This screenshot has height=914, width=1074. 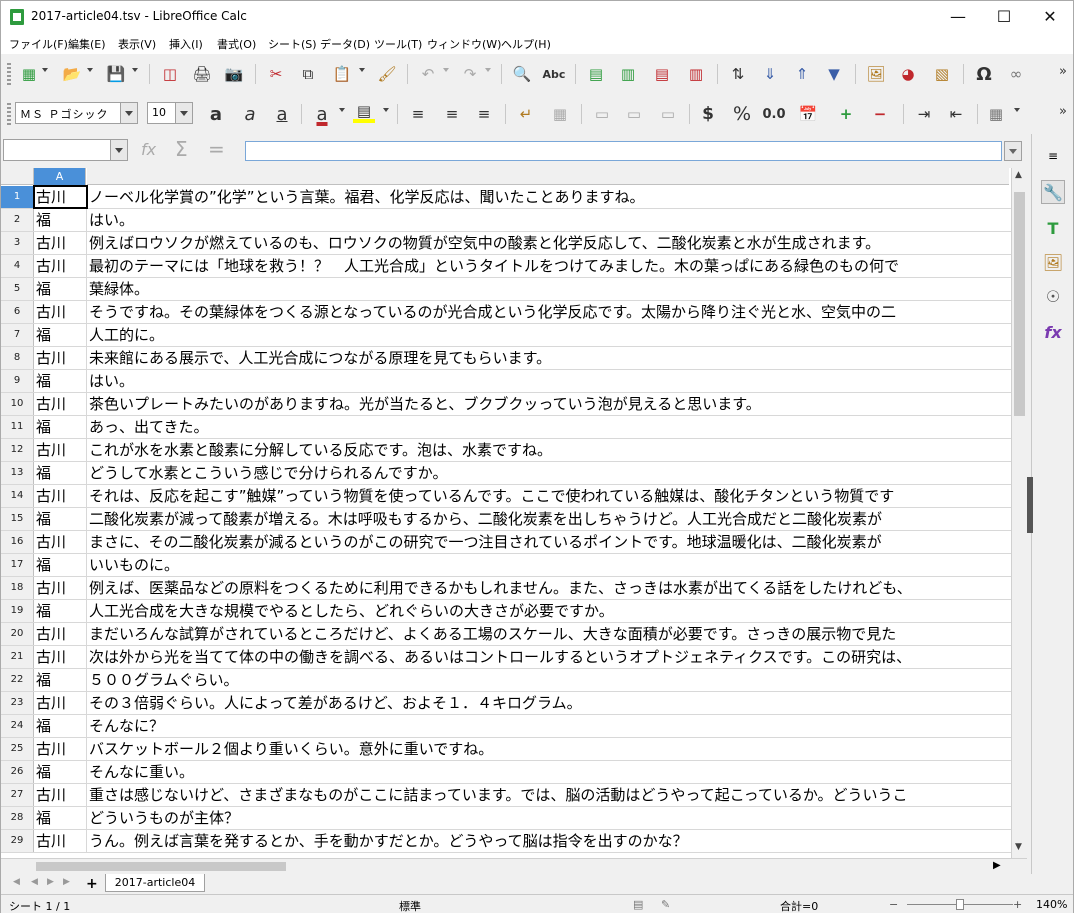 What do you see at coordinates (549, 841) in the screenshot?
I see `cell-utterance: うん。例えば言葉を発するとか、手を動かすだとか。どうやって脳は指令を出すのかな？` at bounding box center [549, 841].